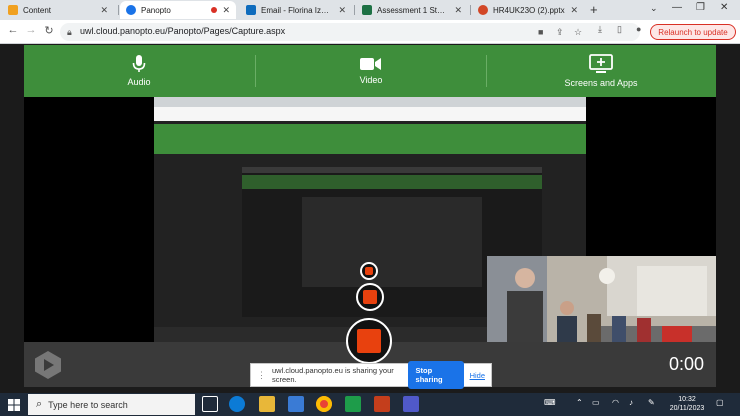 Image resolution: width=740 pixels, height=416 pixels. I want to click on pen-icon: ✎, so click(651, 402).